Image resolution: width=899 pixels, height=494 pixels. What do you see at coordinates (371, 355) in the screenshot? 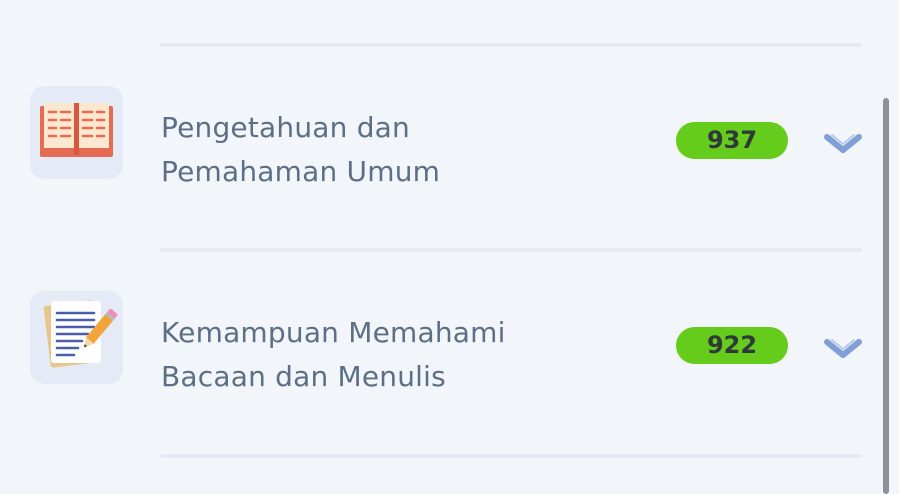
I see `subject-title: Kemampuan Memahami Bacaan dan Menulis` at bounding box center [371, 355].